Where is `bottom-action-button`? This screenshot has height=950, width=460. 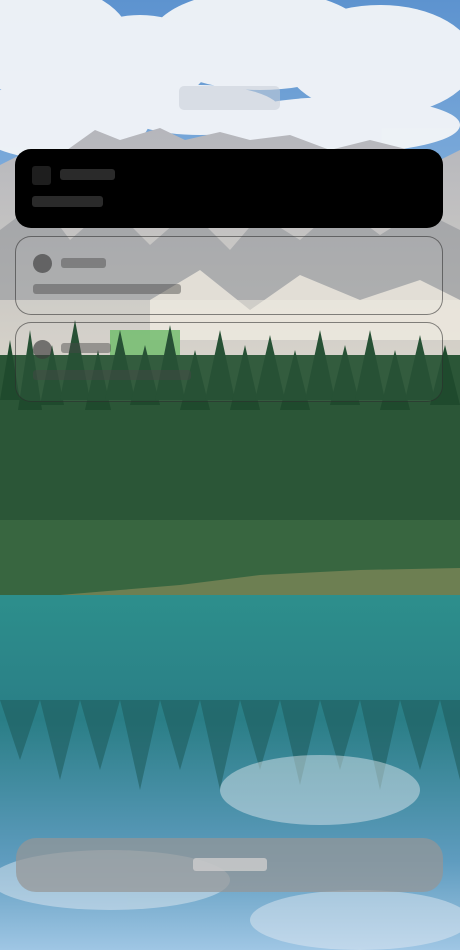
bottom-action-button is located at coordinates (229, 865).